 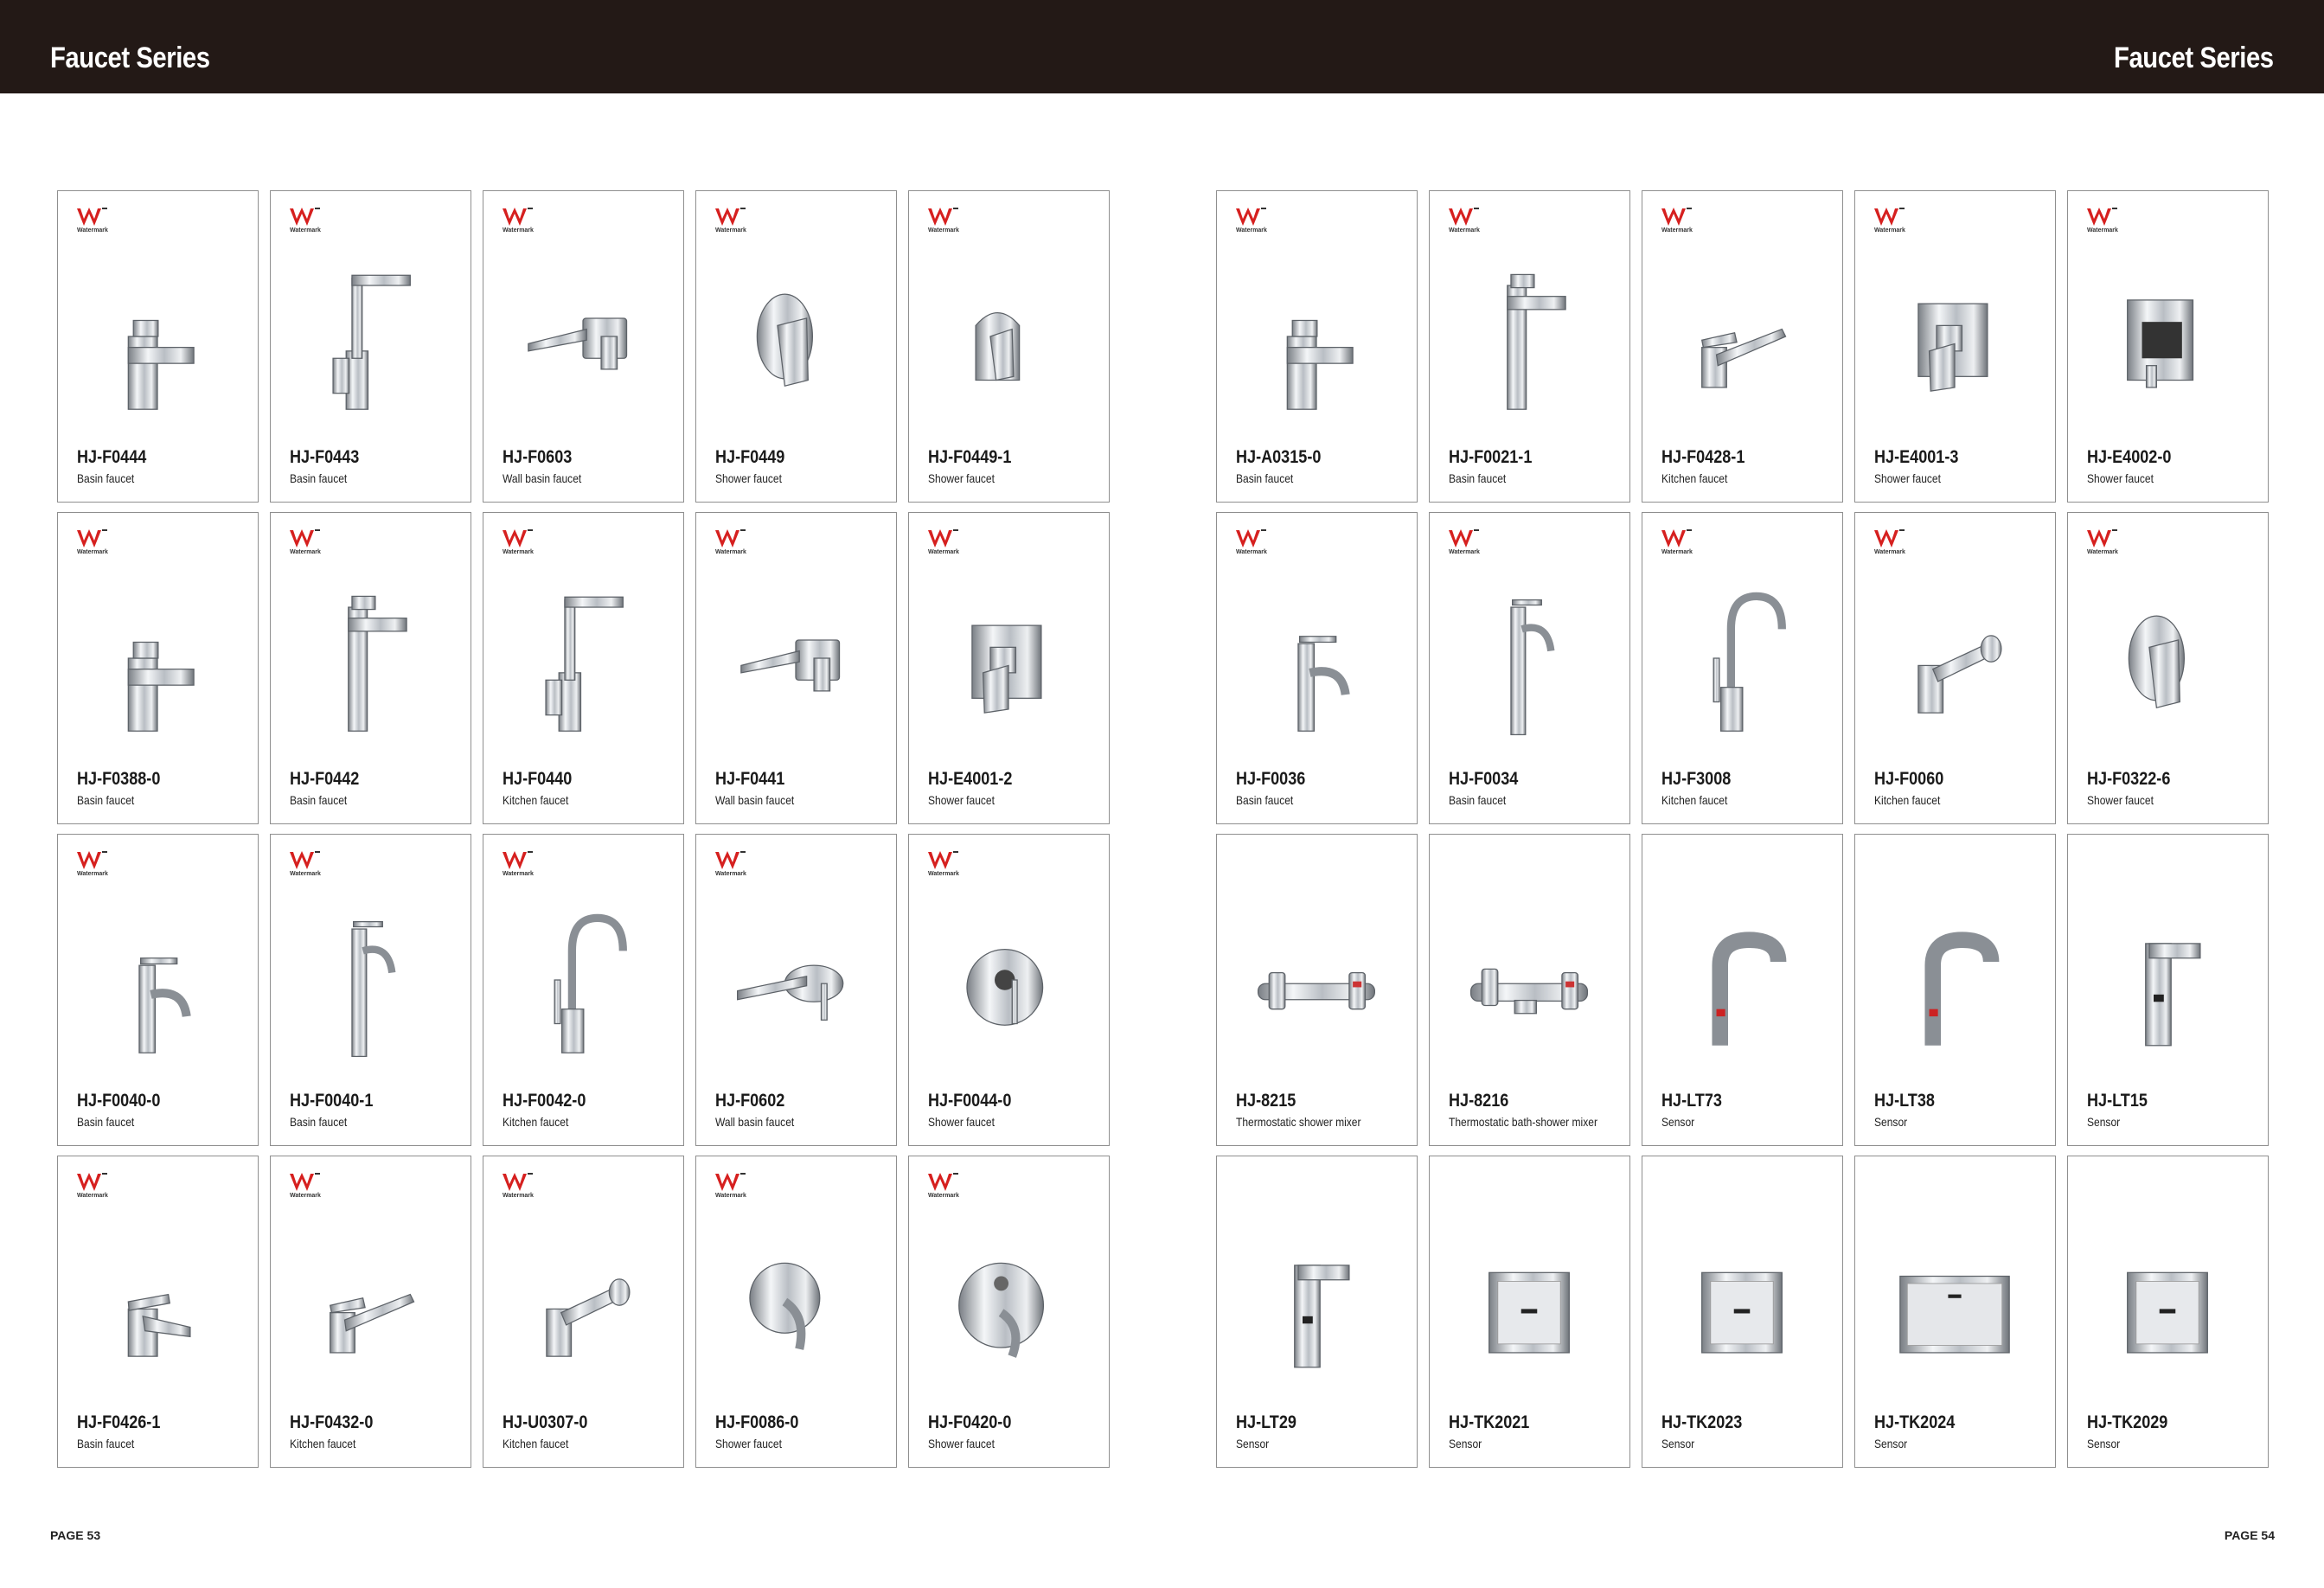 I want to click on product-card: Watermark HJ-F0021-1 Basin faucet, so click(x=1529, y=346).